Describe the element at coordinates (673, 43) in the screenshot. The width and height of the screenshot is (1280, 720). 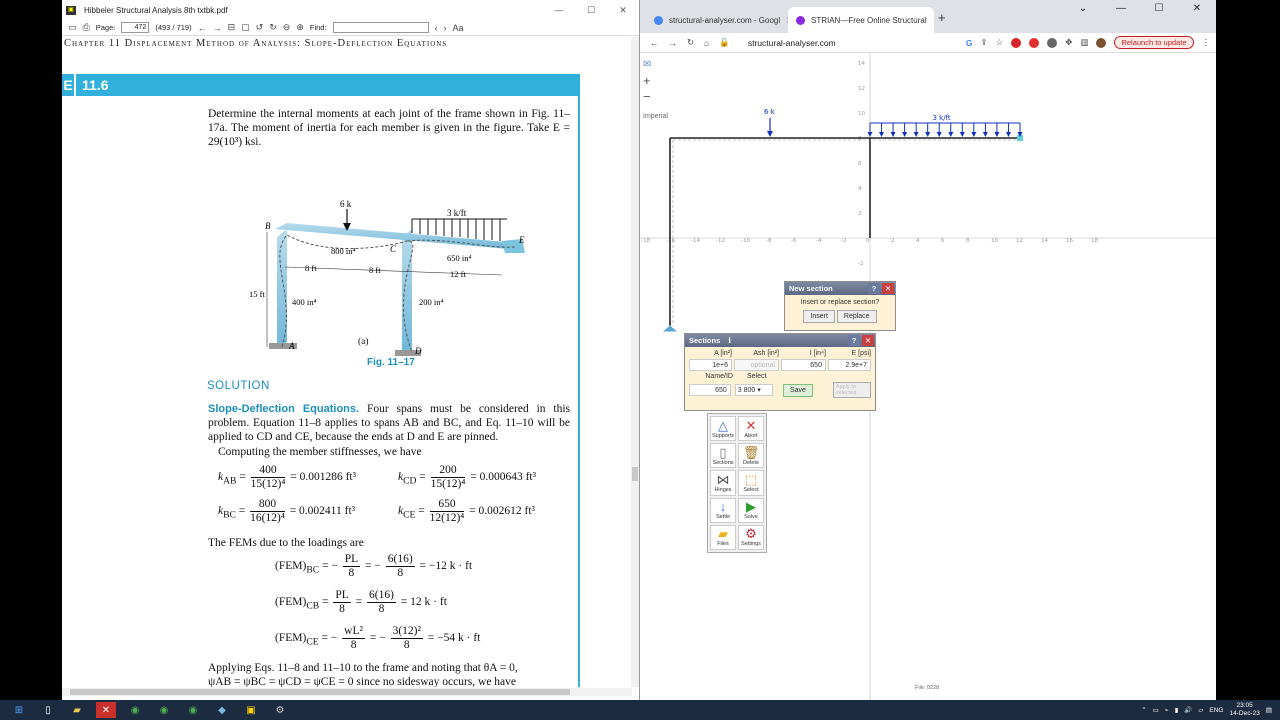
I see `forward-icon: →` at that location.